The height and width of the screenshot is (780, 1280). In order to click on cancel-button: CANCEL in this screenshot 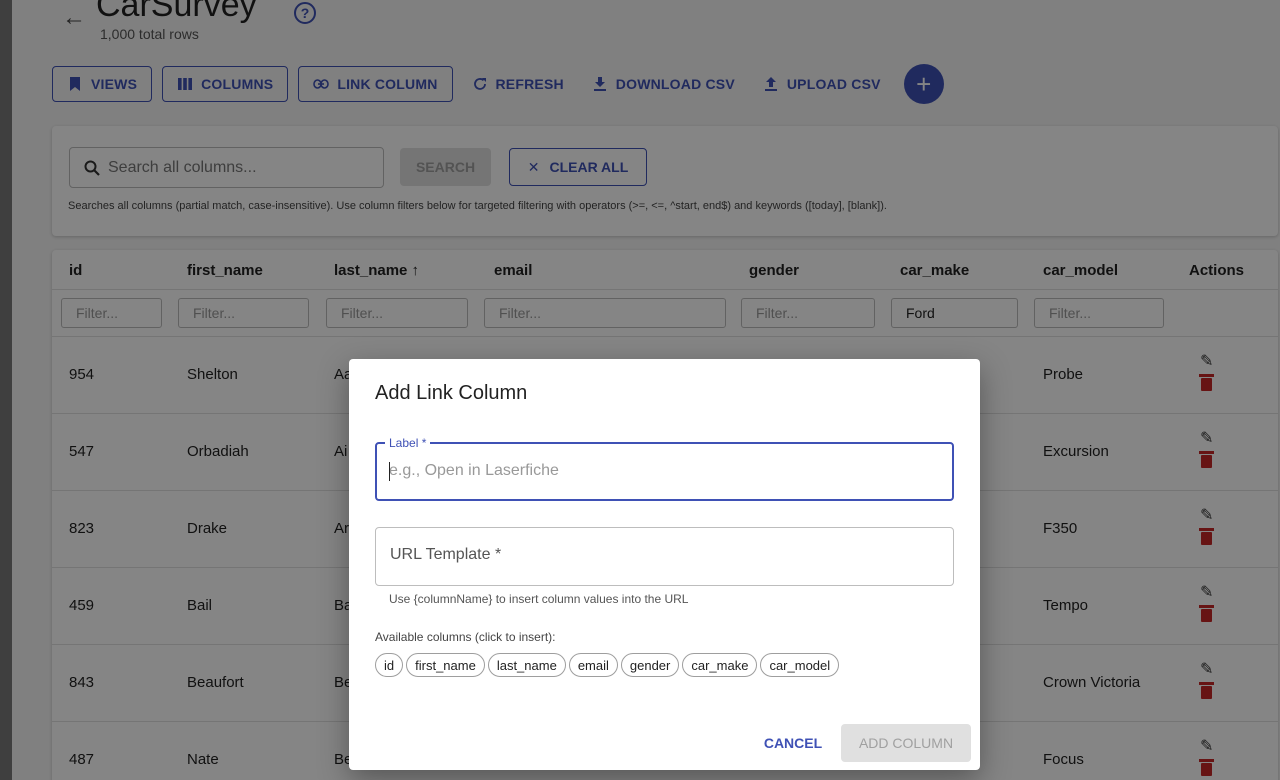, I will do `click(793, 743)`.